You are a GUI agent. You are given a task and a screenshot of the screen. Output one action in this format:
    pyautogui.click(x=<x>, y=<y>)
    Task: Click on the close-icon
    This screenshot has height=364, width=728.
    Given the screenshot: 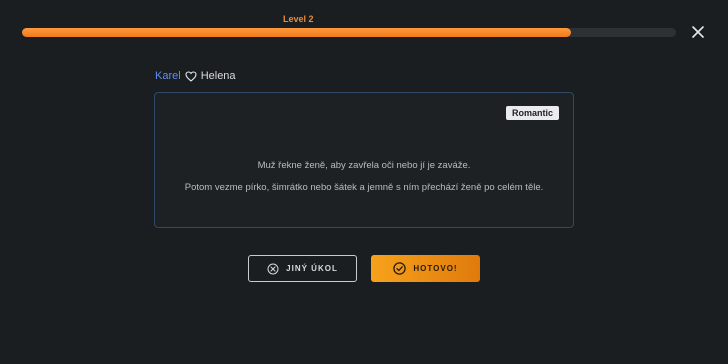 What is the action you would take?
    pyautogui.click(x=698, y=32)
    